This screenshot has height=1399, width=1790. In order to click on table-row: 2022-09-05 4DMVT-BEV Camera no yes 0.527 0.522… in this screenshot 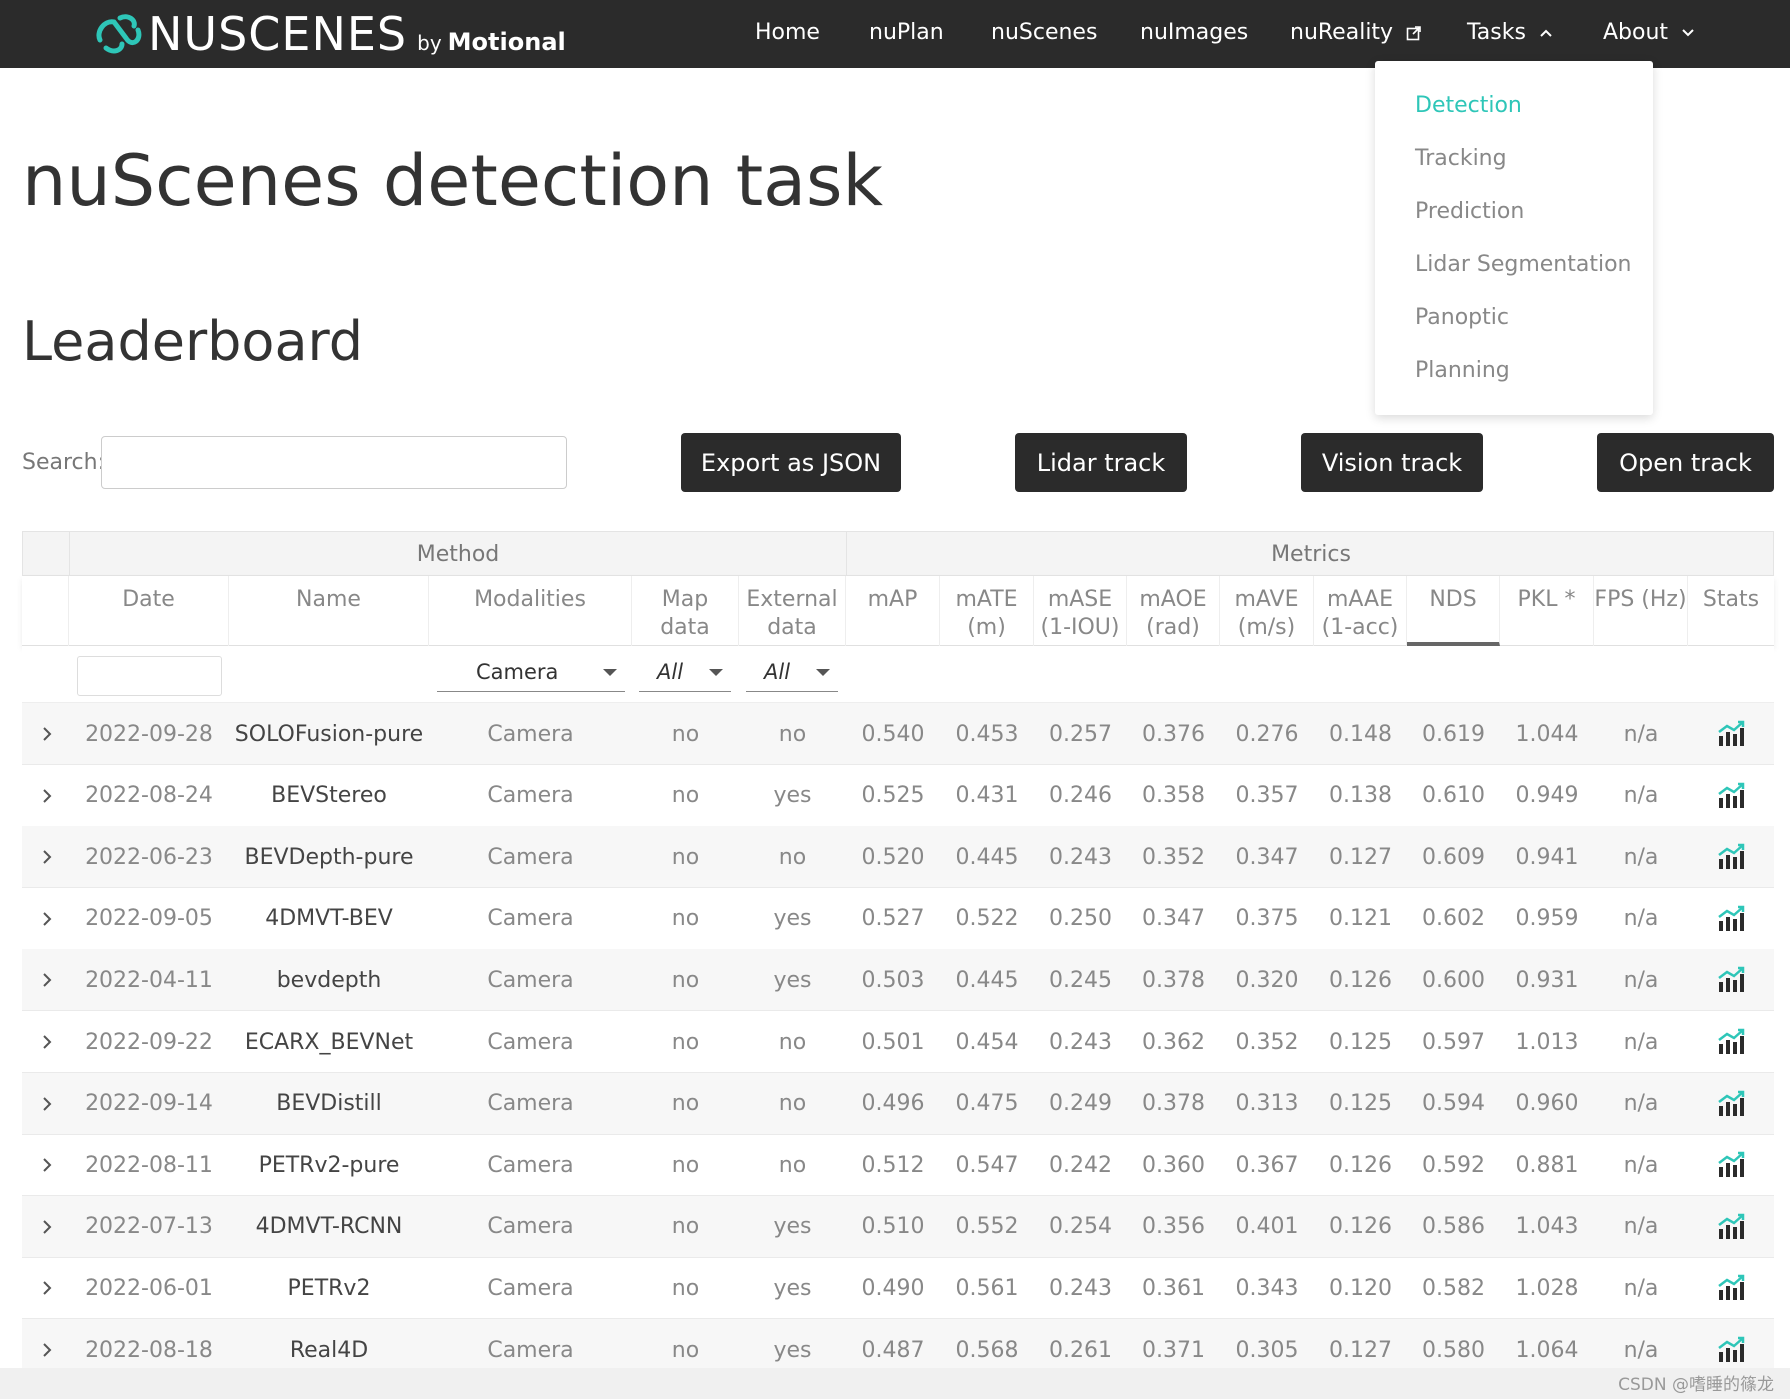, I will do `click(898, 919)`.